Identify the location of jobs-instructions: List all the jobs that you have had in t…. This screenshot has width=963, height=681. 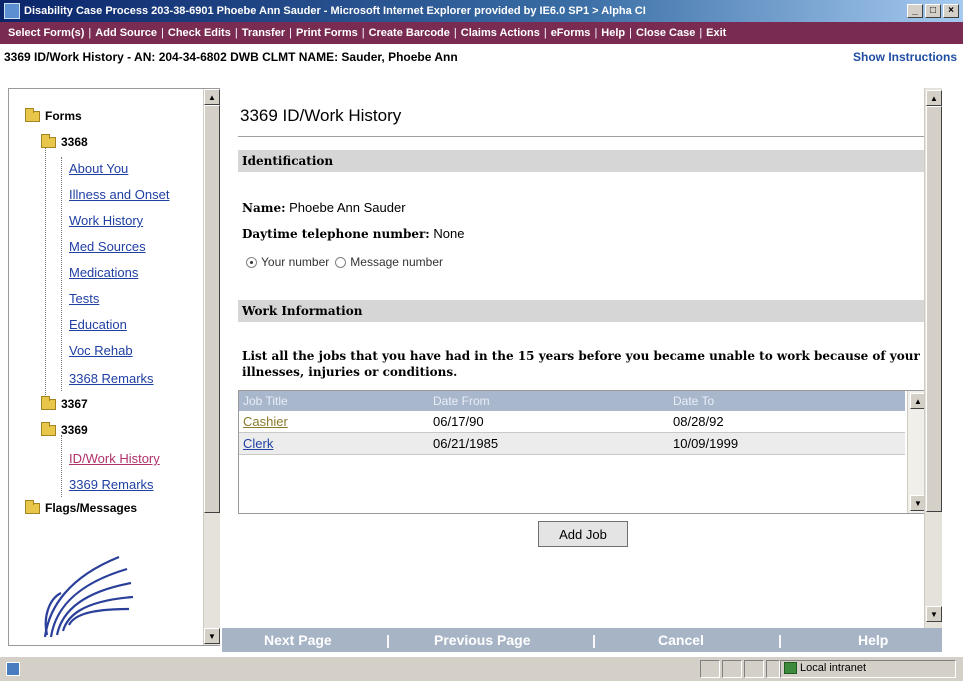
(581, 364).